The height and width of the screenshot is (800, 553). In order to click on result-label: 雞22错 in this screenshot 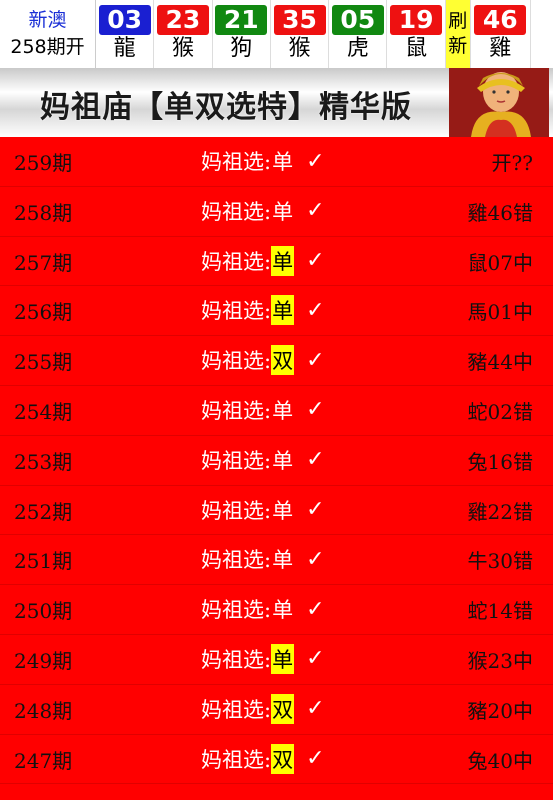, I will do `click(500, 511)`.